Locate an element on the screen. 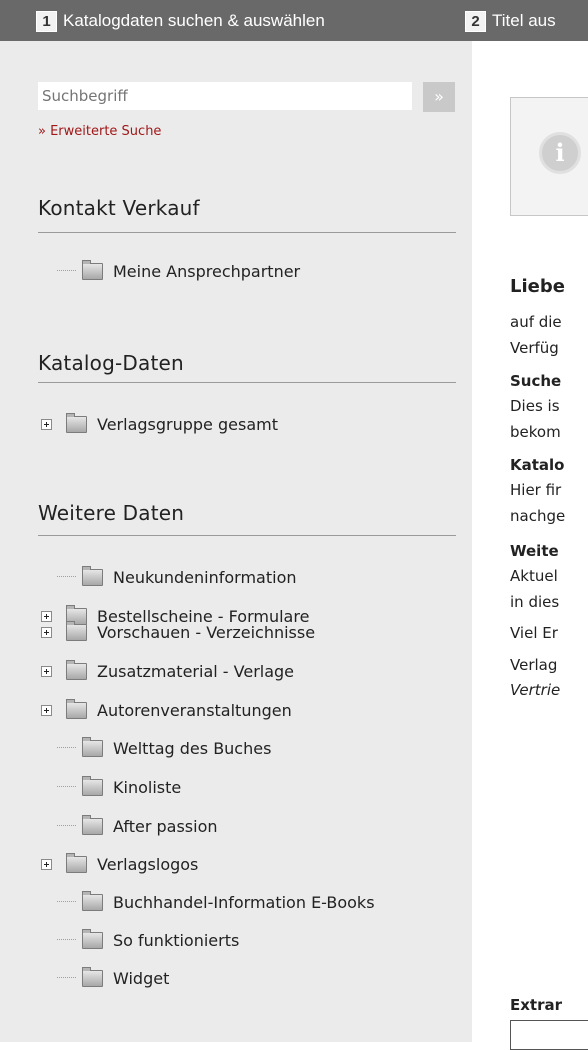 The image size is (588, 1050). tree-item-neukundeninformation: Neukundeninformation is located at coordinates (167, 577).